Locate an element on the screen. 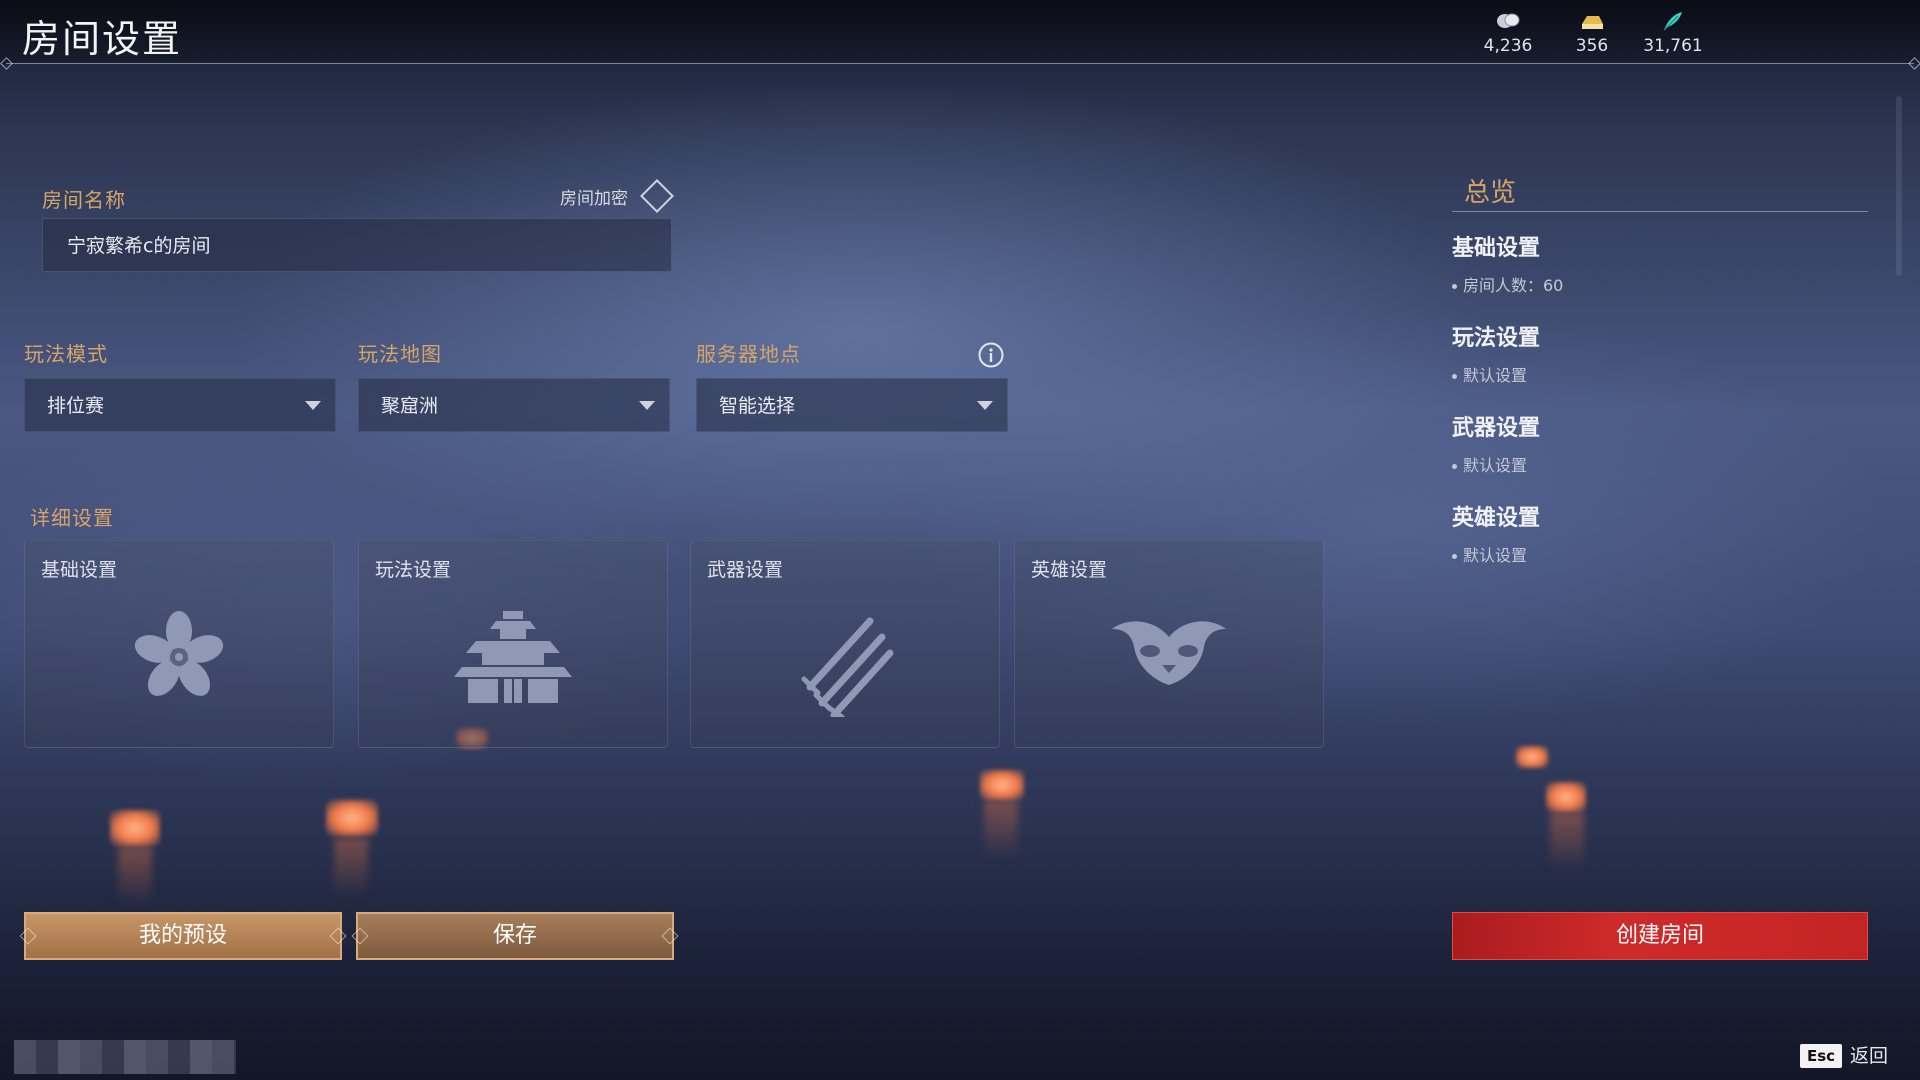  server-select-value: 智能选择 is located at coordinates (757, 406).